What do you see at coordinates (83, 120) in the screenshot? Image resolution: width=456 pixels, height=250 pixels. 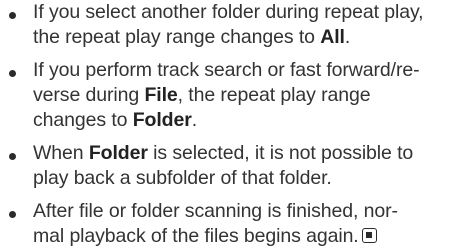 I see `text: changes to` at bounding box center [83, 120].